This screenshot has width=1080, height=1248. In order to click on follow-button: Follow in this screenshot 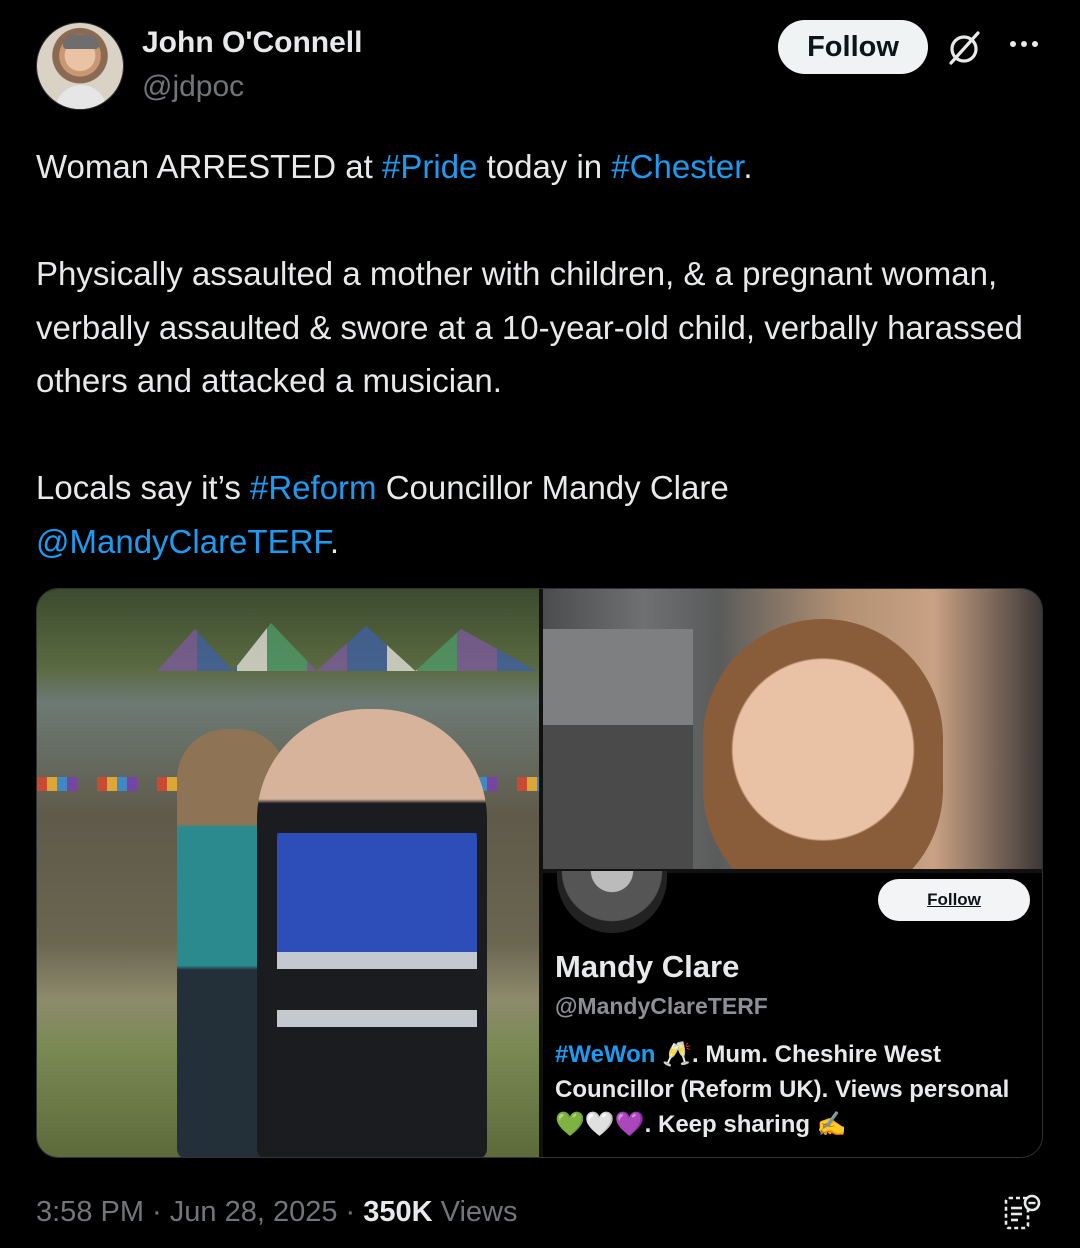, I will do `click(853, 47)`.